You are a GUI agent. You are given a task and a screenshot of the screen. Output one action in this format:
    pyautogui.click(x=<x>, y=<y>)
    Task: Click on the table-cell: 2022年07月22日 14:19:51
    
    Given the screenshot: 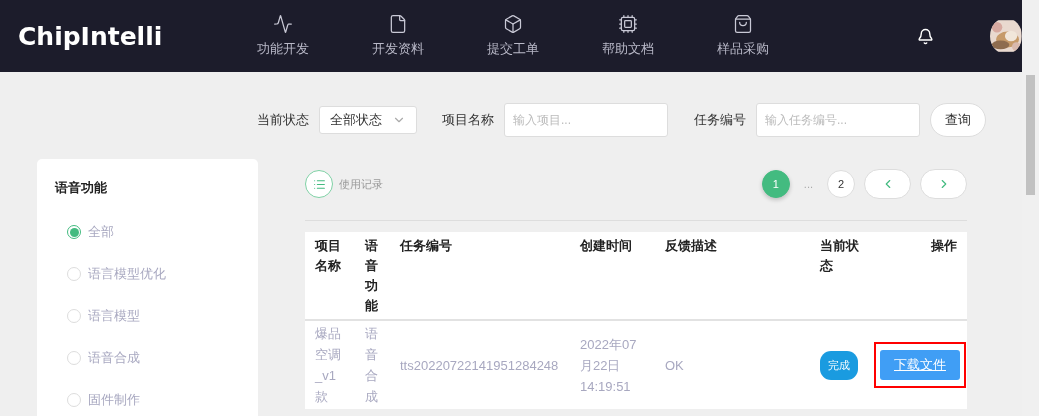 What is the action you would take?
    pyautogui.click(x=612, y=364)
    